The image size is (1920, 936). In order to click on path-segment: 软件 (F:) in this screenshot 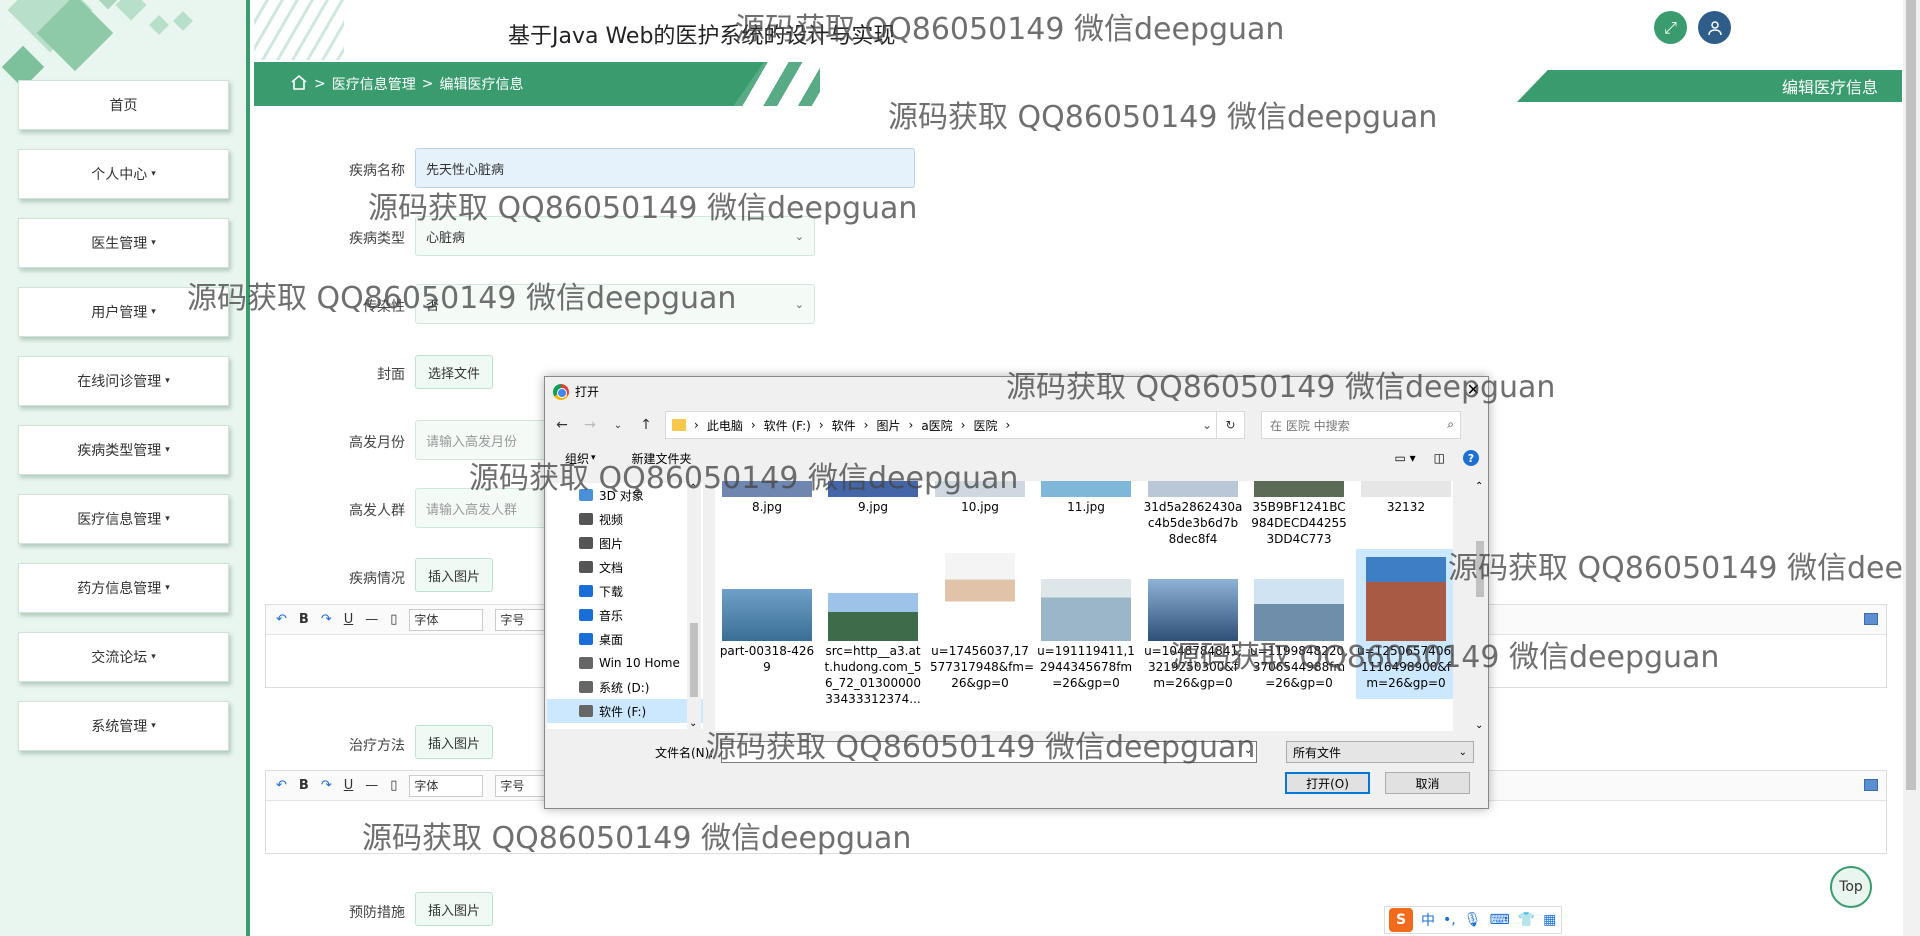, I will do `click(787, 425)`.